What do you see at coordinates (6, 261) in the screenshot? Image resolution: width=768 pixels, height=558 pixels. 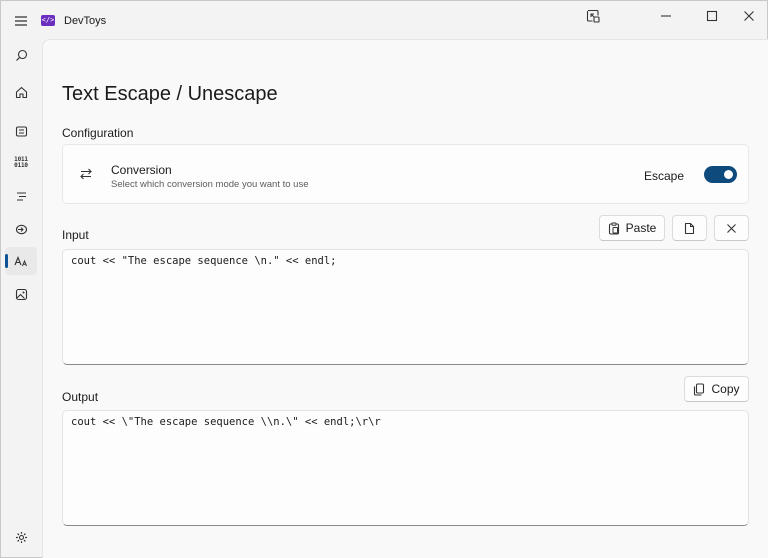 I see `selected-indicator` at bounding box center [6, 261].